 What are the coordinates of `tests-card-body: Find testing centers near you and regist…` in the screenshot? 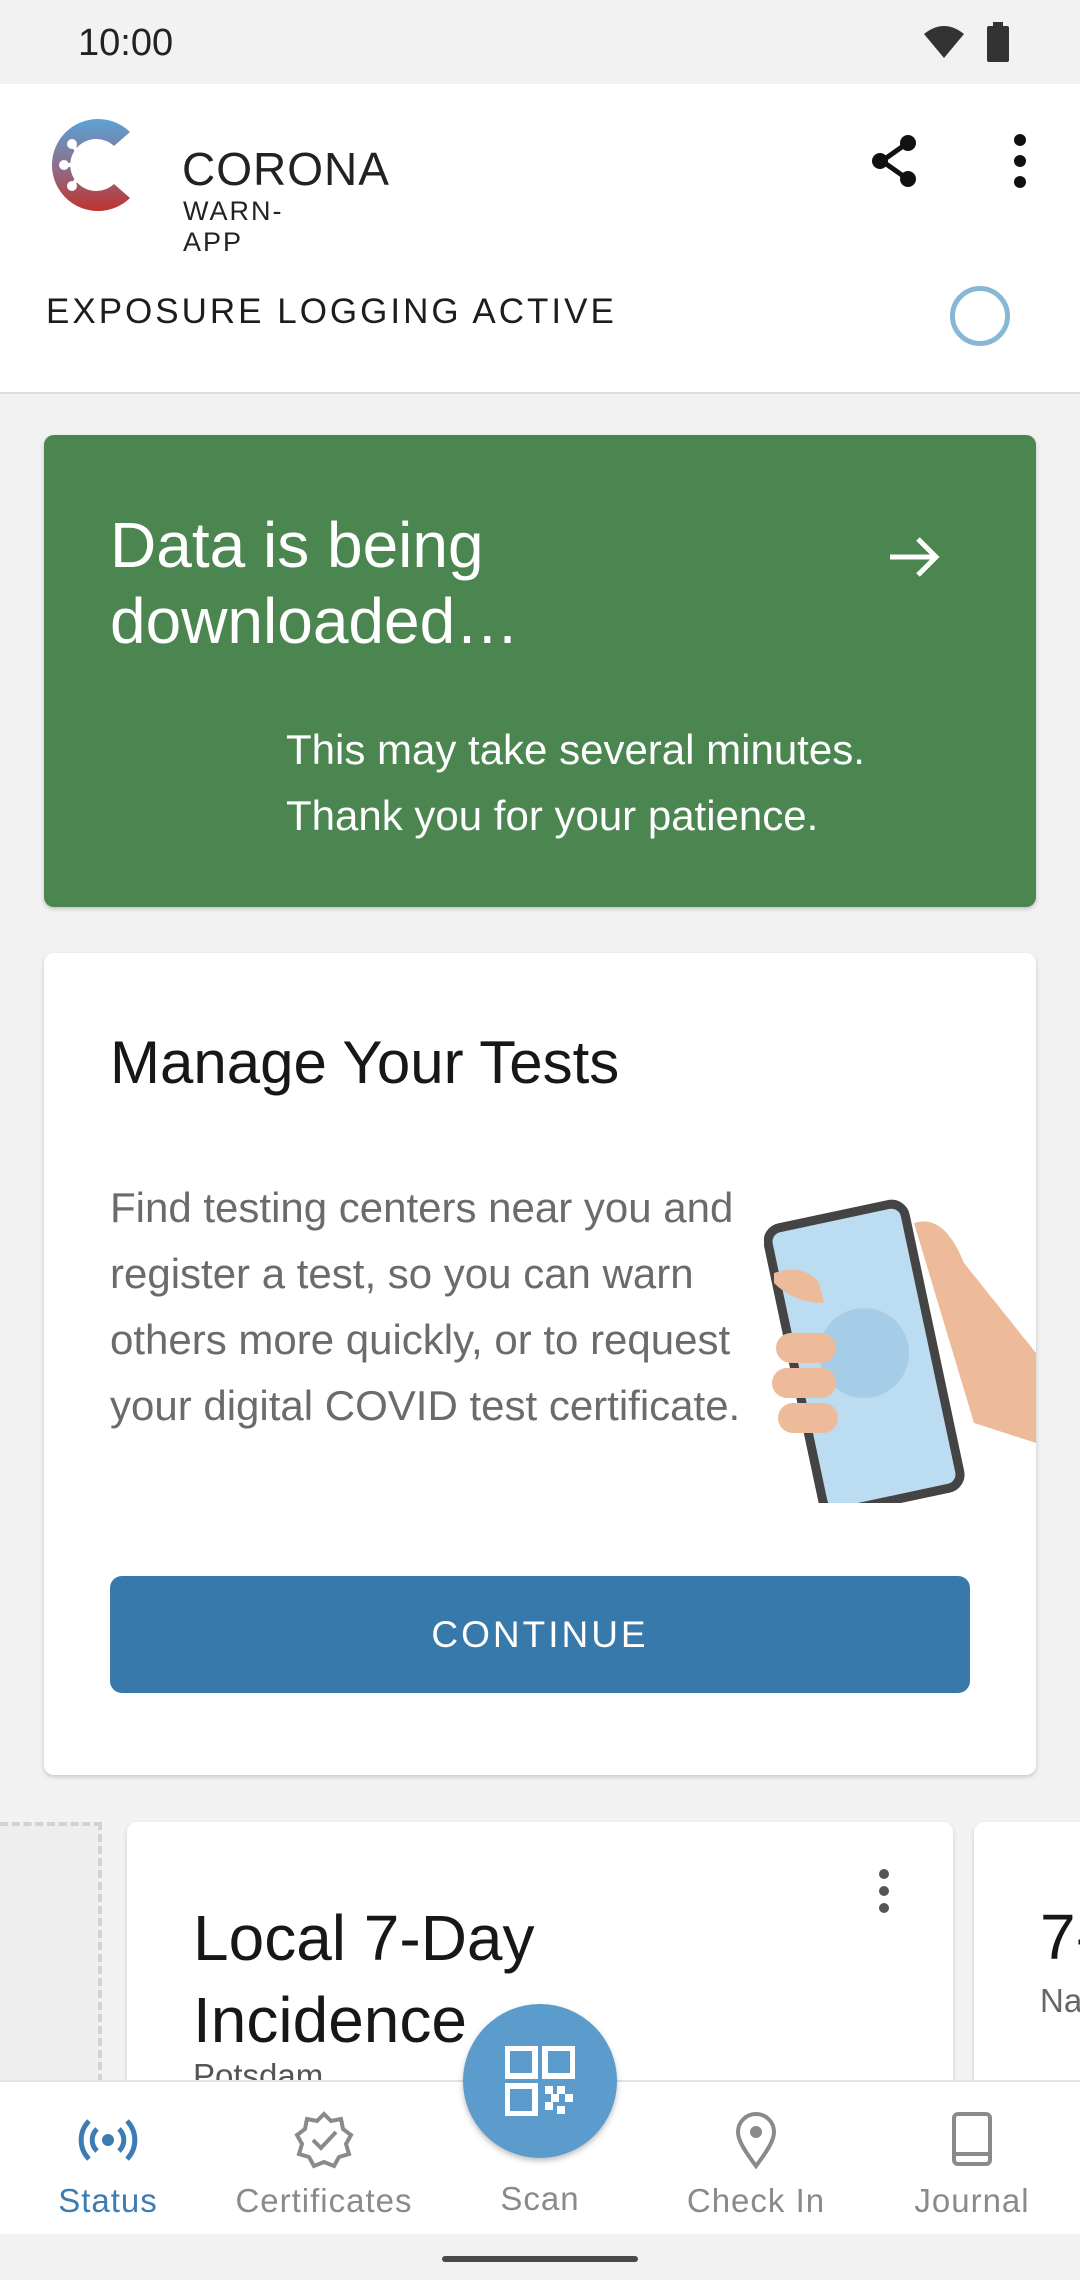 It's located at (425, 1306).